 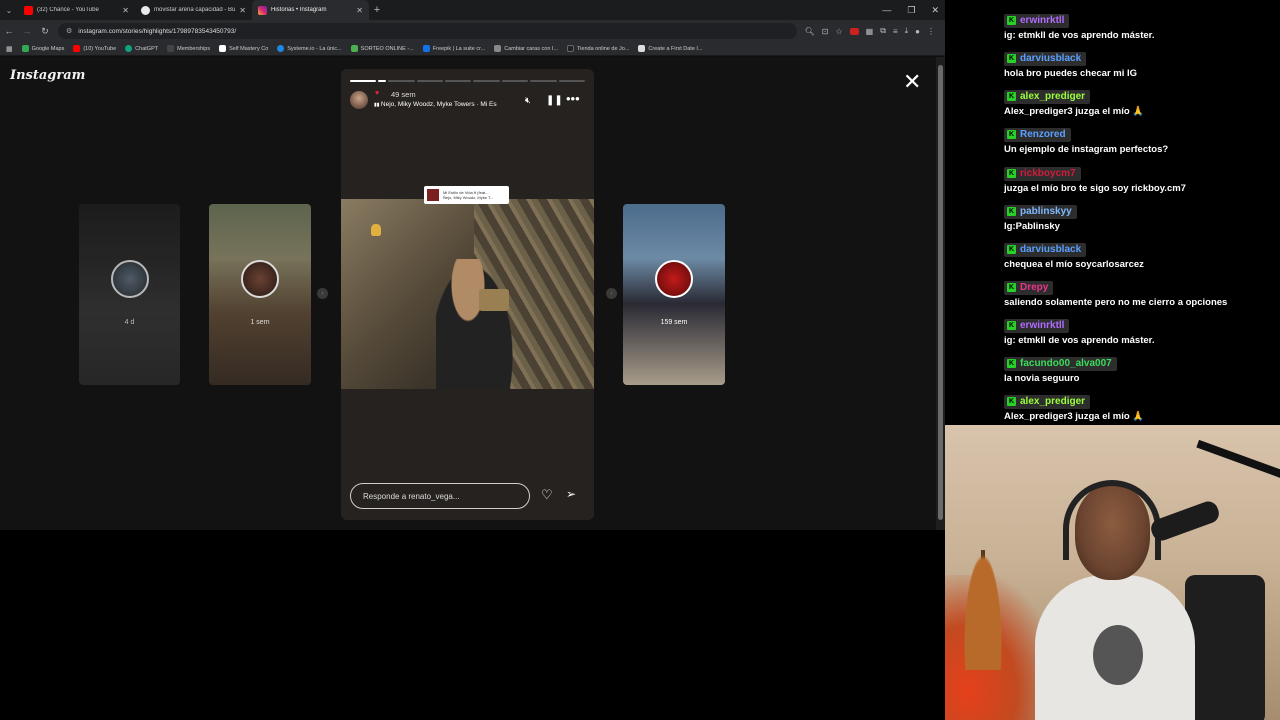 What do you see at coordinates (76, 10) in the screenshot?
I see `tab-youtube: (32) Chance - YouTube ✕` at bounding box center [76, 10].